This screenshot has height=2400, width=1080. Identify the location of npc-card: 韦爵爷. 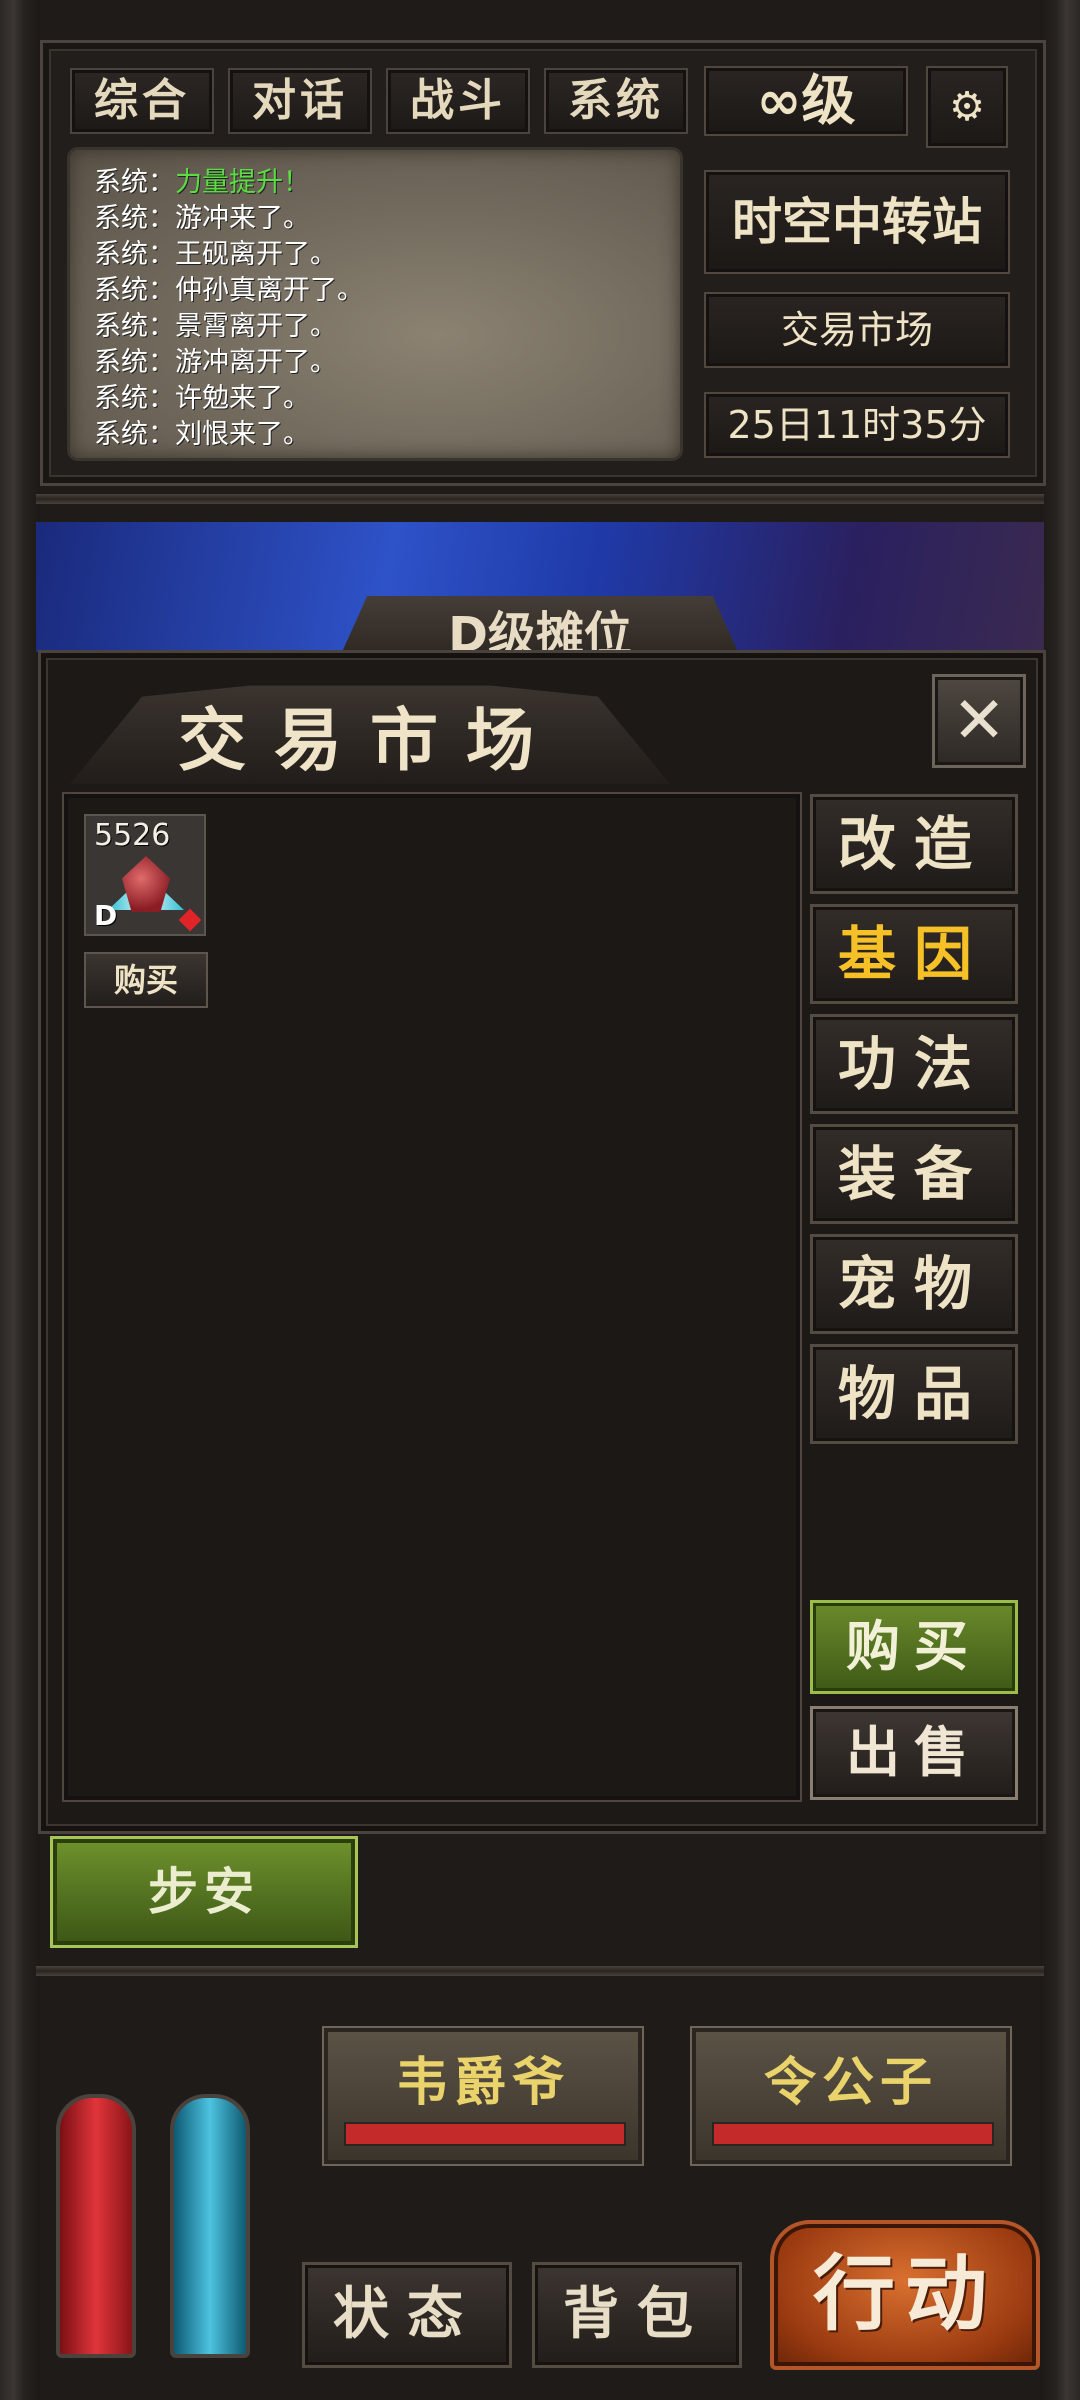
(483, 2096).